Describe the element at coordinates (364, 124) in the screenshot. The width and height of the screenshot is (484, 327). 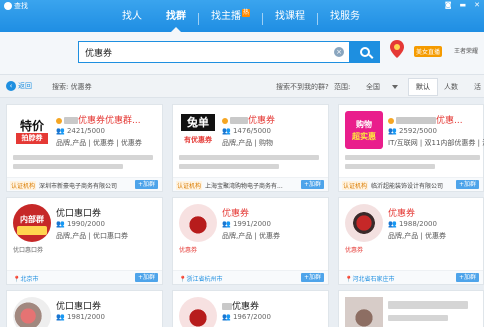
I see `avatar-text: 购物` at that location.